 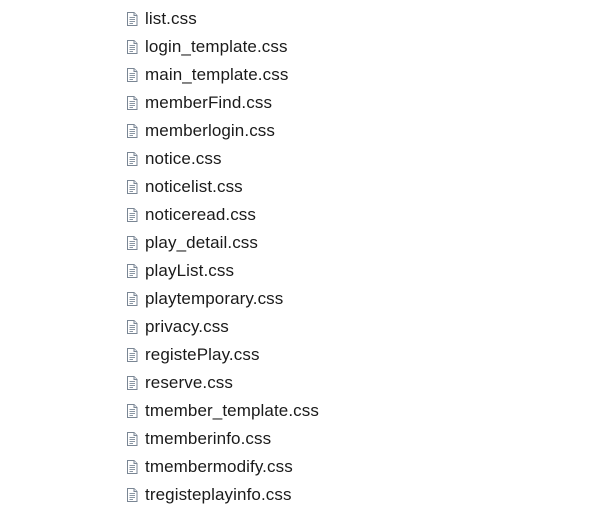 I want to click on file-name: memberFind.css, so click(x=209, y=102).